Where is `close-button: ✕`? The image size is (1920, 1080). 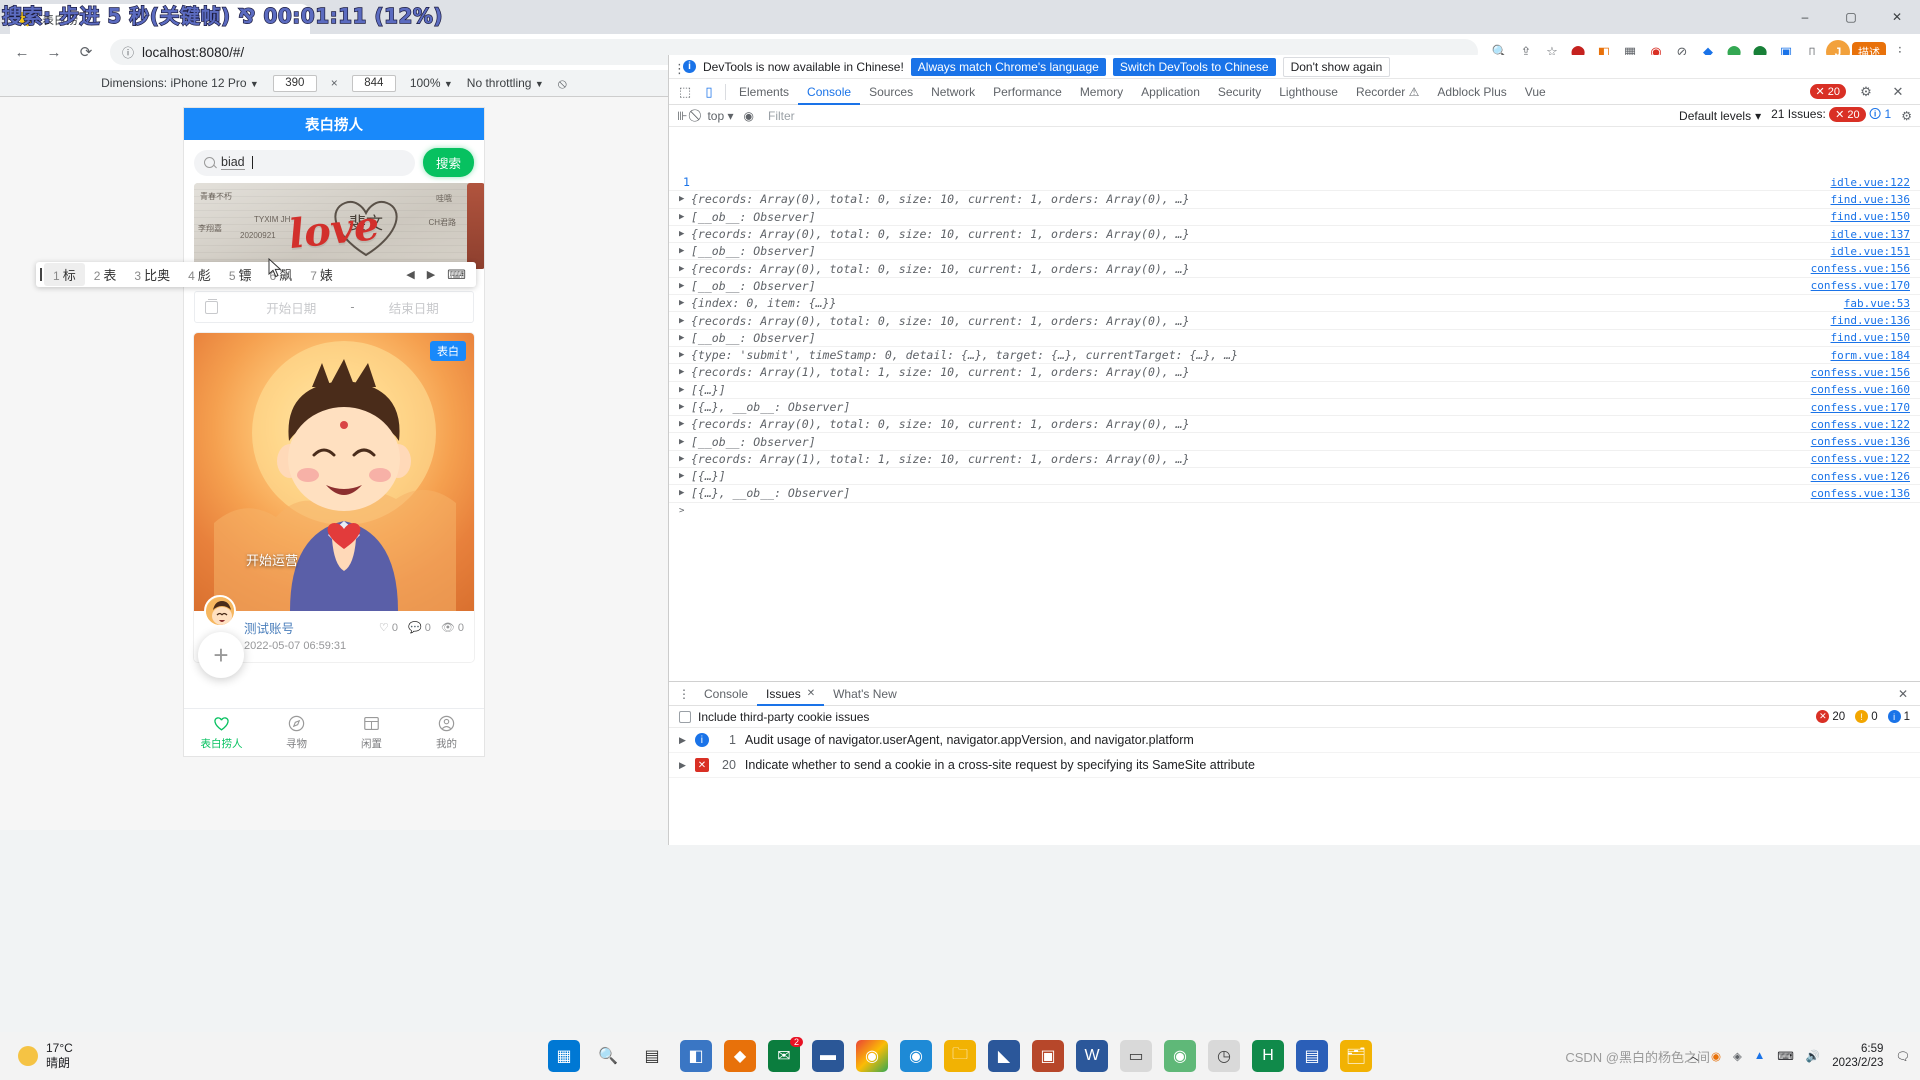 close-button: ✕ is located at coordinates (1897, 17).